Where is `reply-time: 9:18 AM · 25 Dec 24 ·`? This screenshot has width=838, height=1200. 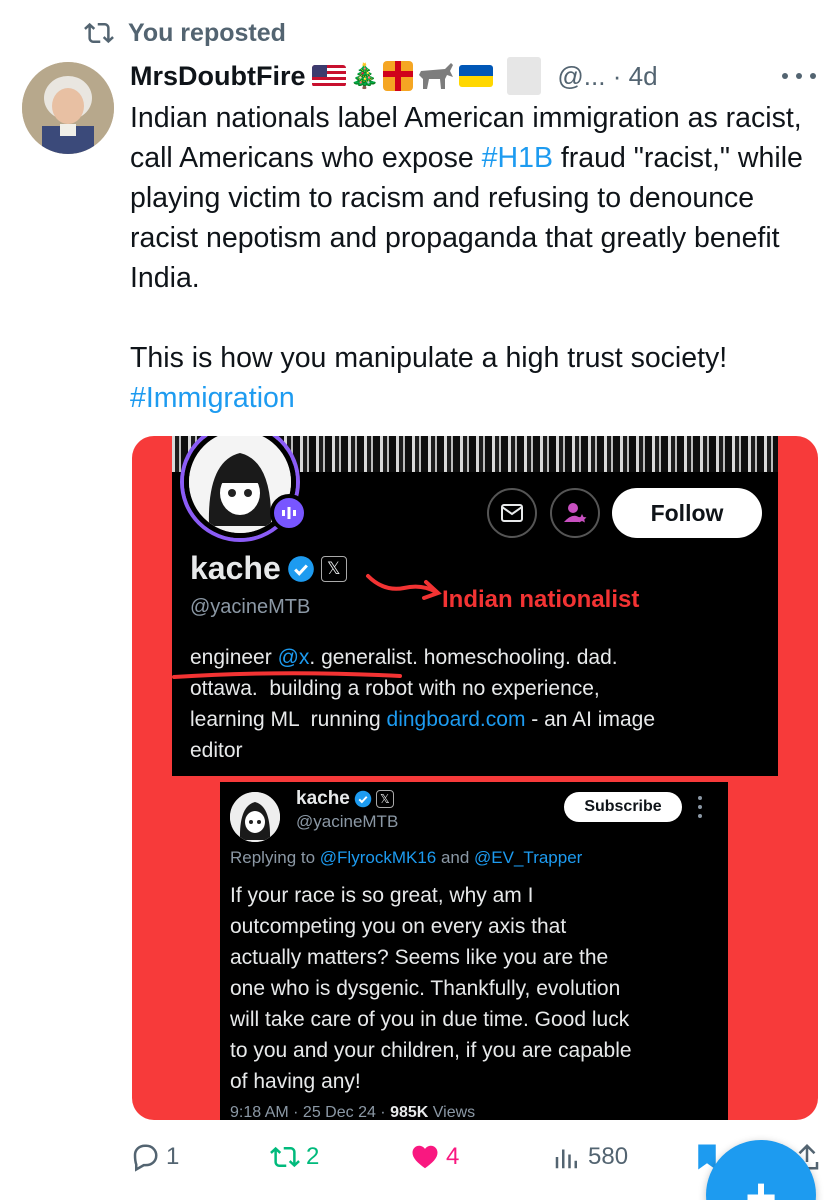 reply-time: 9:18 AM · 25 Dec 24 · is located at coordinates (310, 1112).